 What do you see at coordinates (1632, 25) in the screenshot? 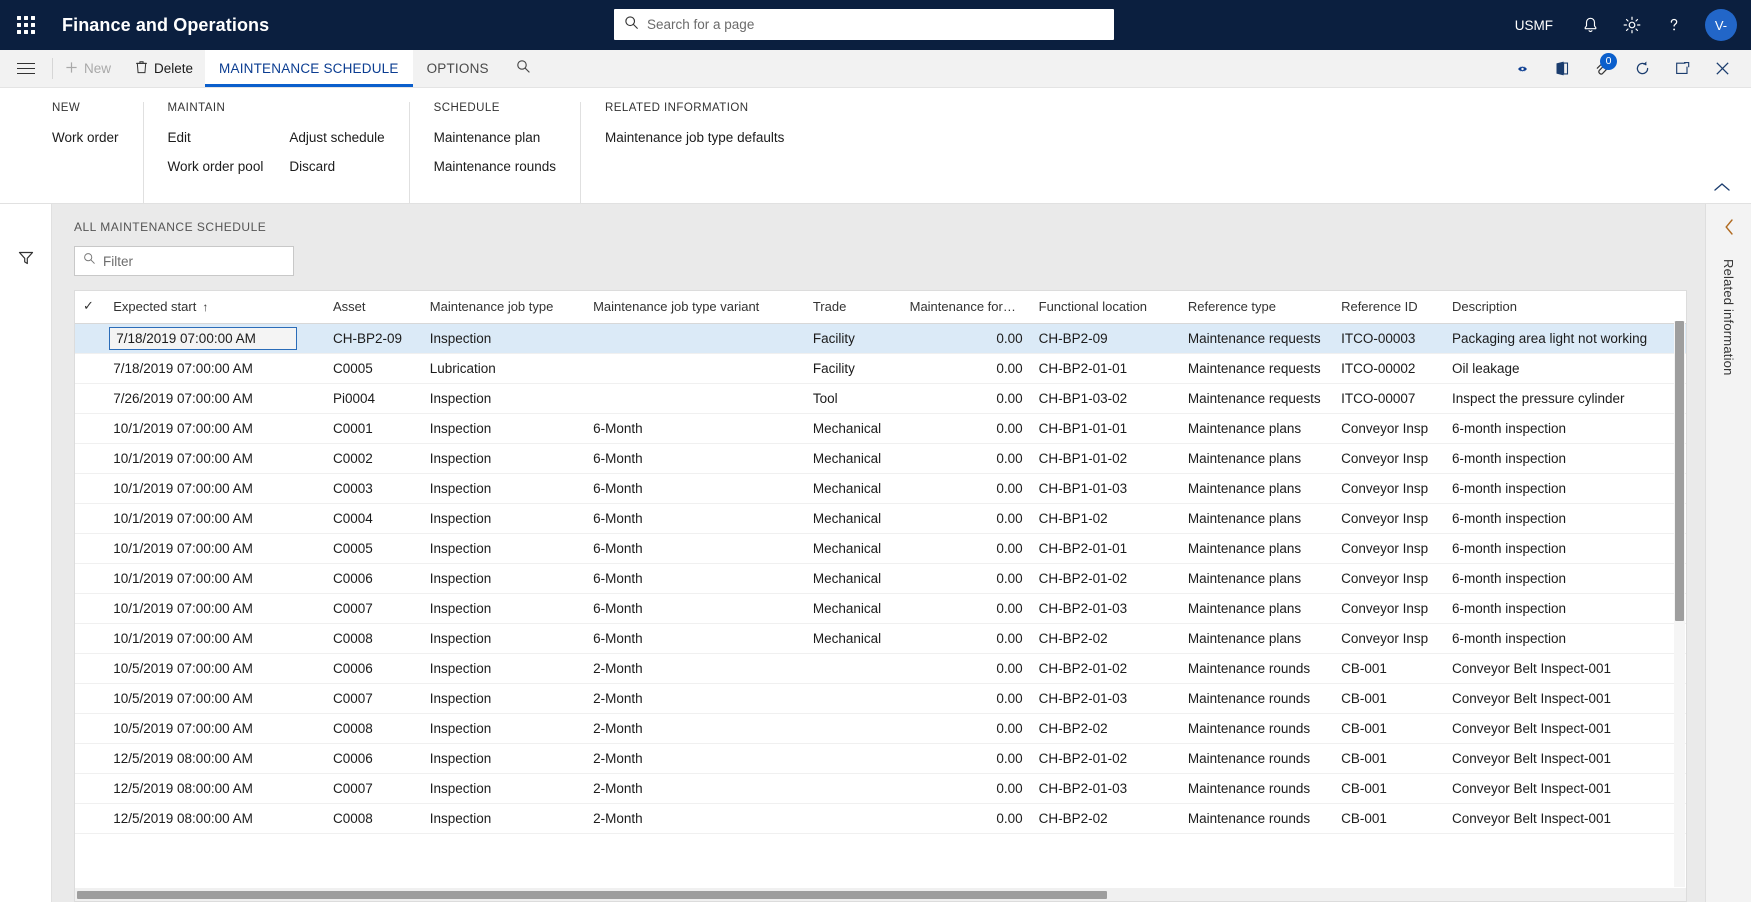
I see `gear-icon` at bounding box center [1632, 25].